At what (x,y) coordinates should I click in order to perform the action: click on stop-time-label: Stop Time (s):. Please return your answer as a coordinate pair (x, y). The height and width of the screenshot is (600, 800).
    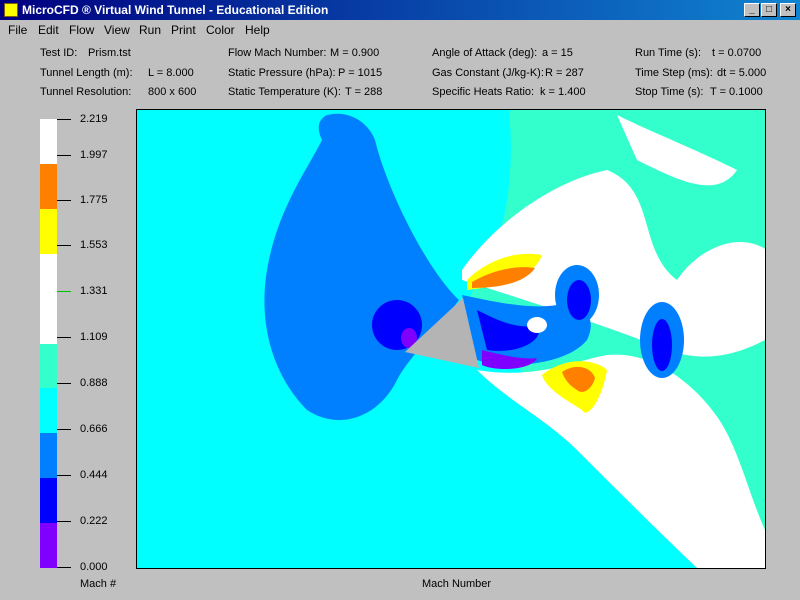
    Looking at the image, I should click on (669, 92).